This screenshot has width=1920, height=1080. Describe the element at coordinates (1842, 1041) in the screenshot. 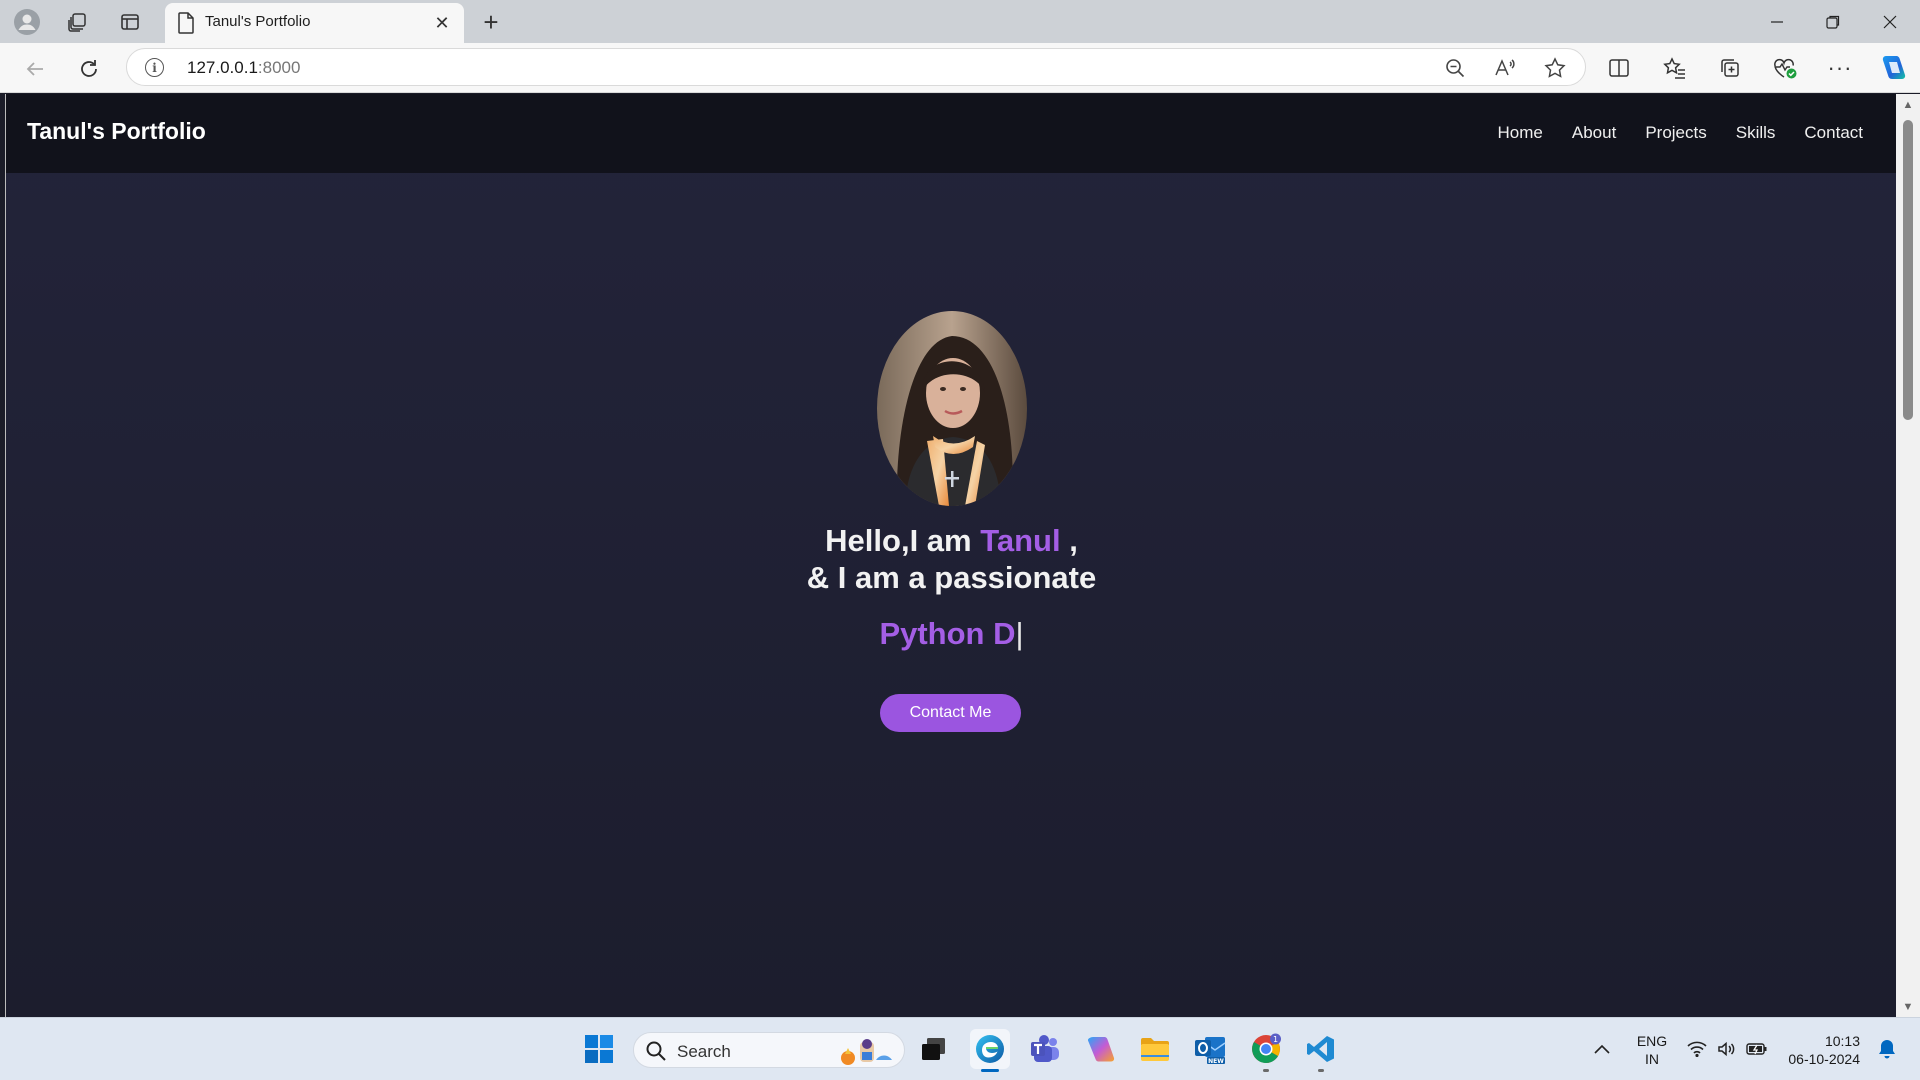

I see `clock-time: 10:13` at that location.